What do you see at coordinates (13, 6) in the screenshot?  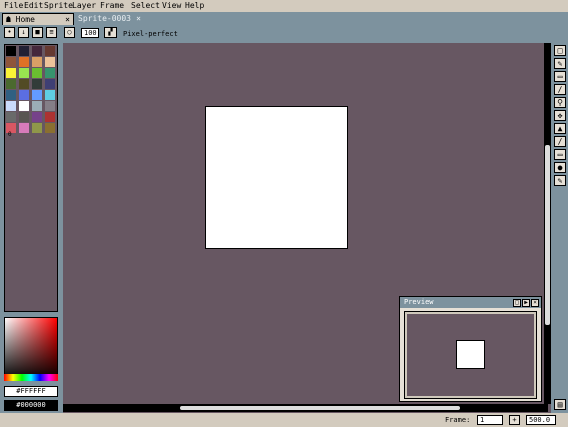 I see `menu-file: File` at bounding box center [13, 6].